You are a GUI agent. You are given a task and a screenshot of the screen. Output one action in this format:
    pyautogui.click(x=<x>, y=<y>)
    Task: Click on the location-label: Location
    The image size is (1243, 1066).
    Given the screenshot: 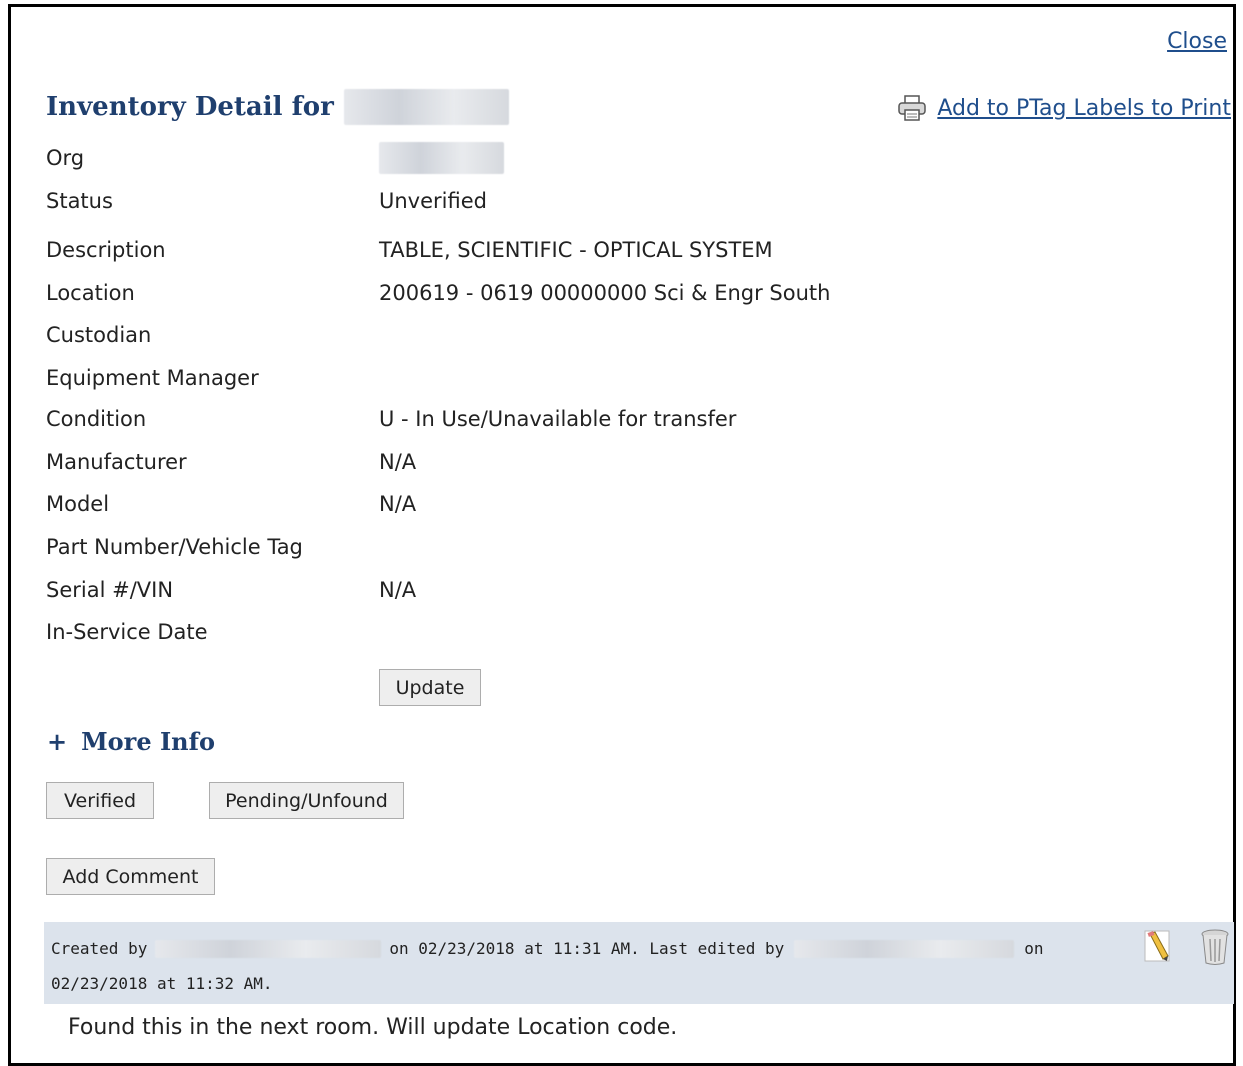 What is the action you would take?
    pyautogui.click(x=90, y=293)
    